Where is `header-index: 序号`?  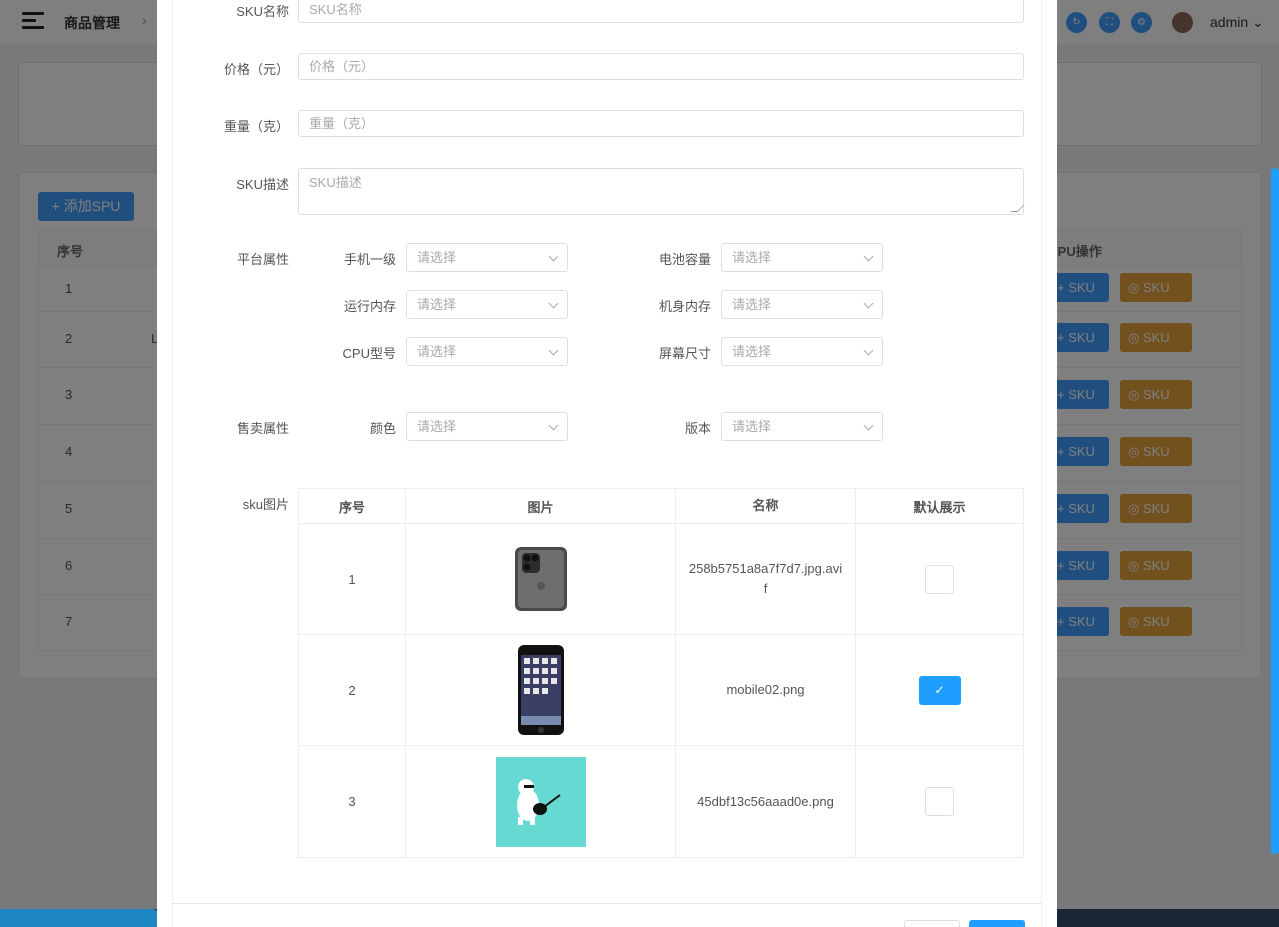 header-index: 序号 is located at coordinates (352, 506).